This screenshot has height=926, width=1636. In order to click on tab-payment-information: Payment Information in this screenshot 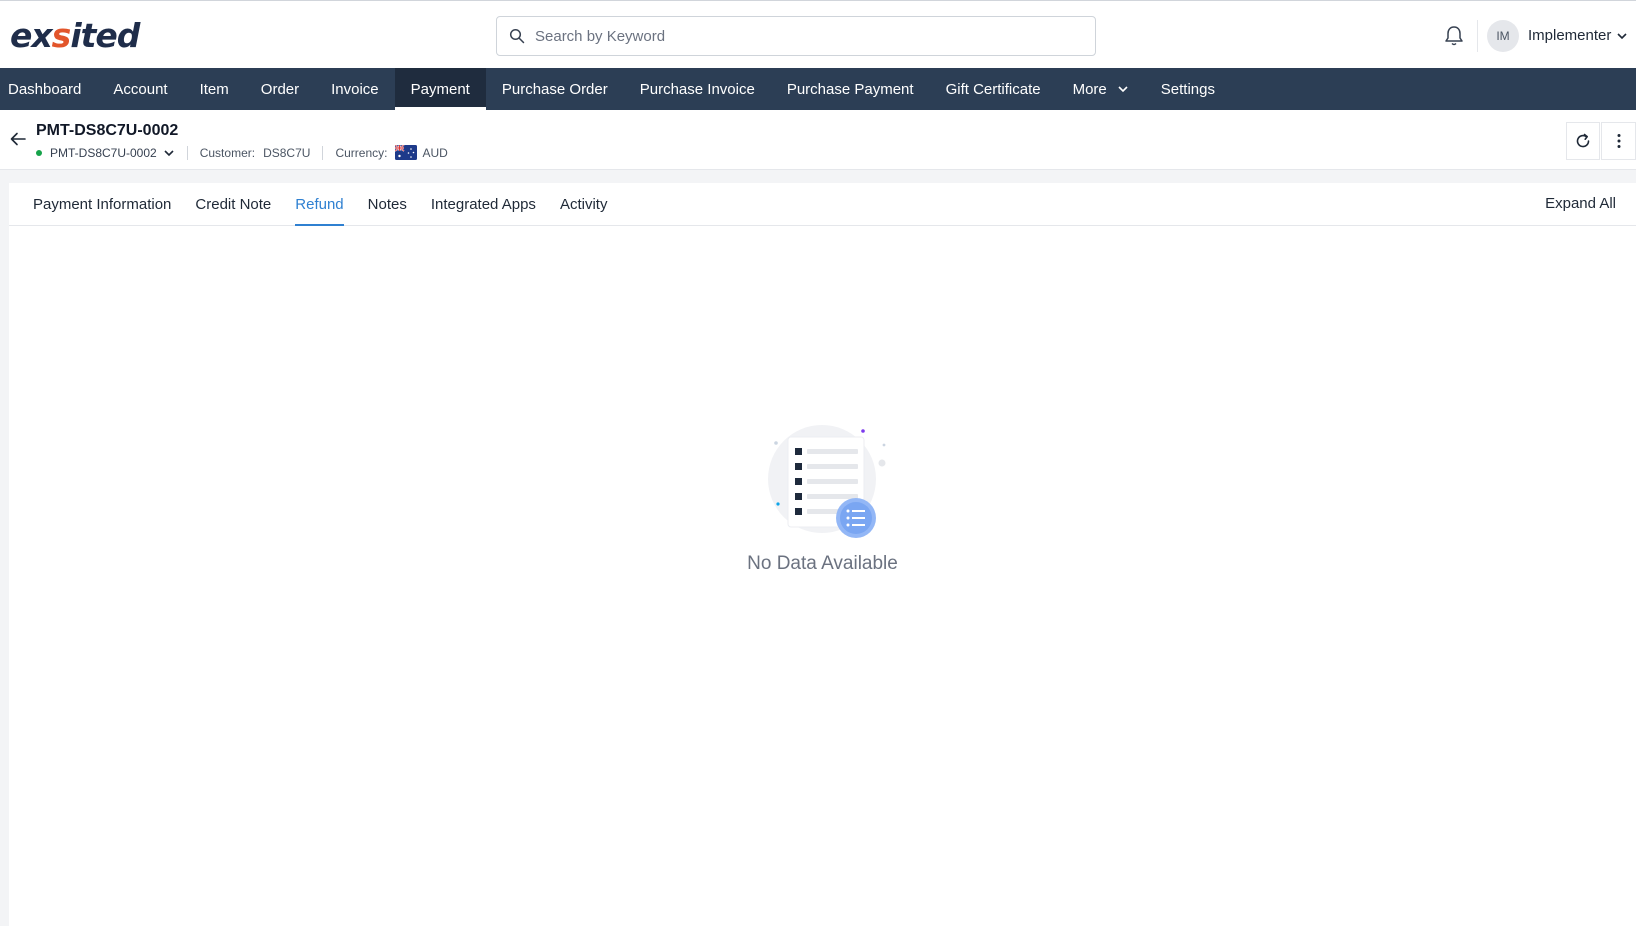, I will do `click(102, 204)`.